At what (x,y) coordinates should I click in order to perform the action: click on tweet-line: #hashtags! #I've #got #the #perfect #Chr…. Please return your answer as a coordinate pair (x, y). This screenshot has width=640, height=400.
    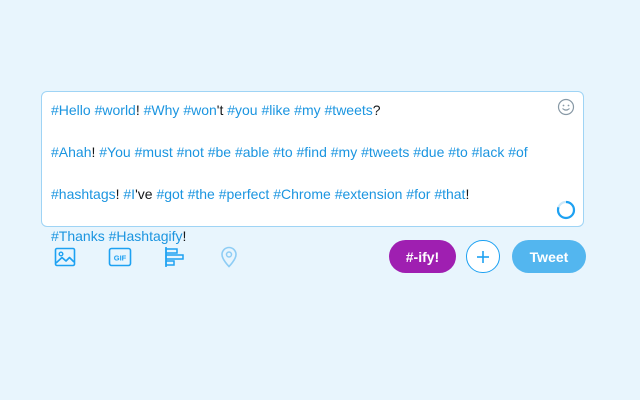
    Looking at the image, I should click on (300, 194).